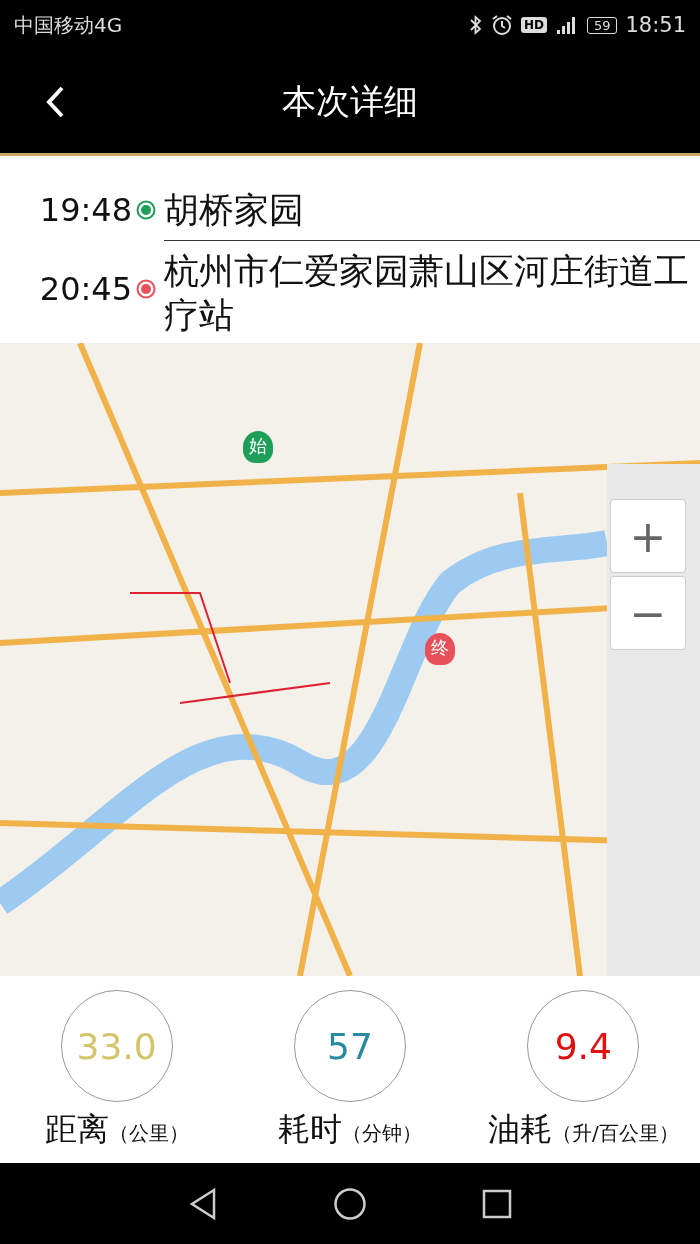 The height and width of the screenshot is (1244, 700). What do you see at coordinates (234, 210) in the screenshot?
I see `route-place: 胡桥家园` at bounding box center [234, 210].